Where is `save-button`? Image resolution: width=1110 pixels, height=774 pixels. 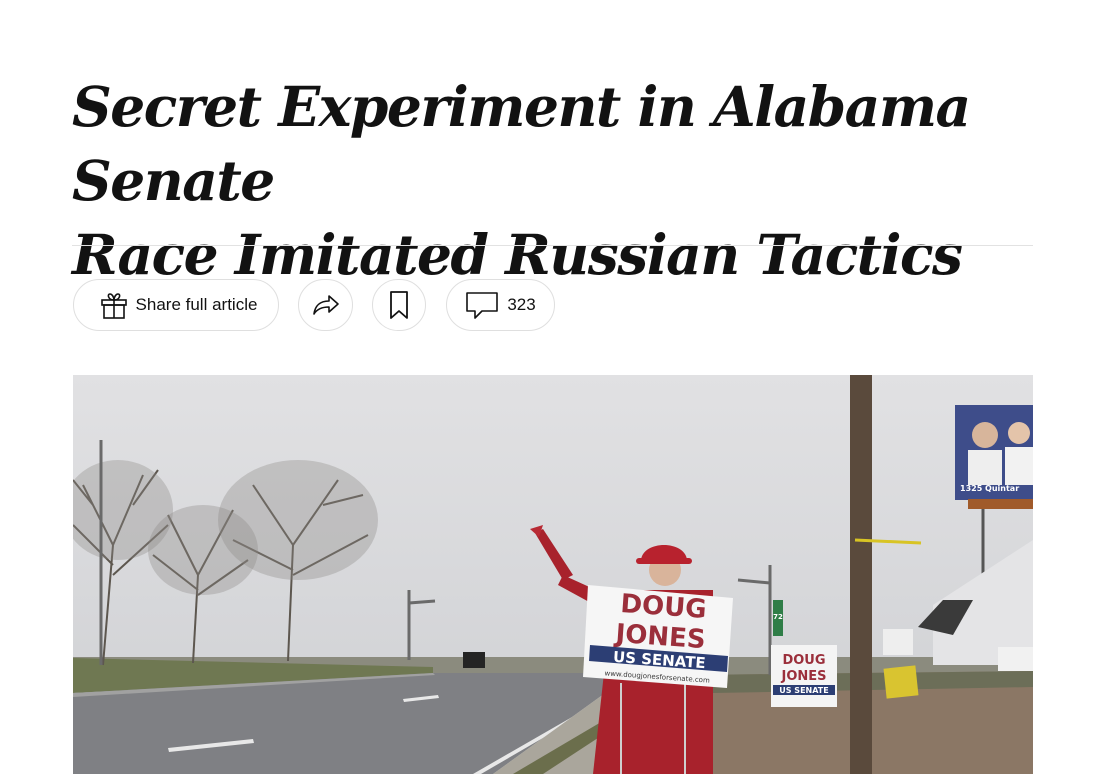 save-button is located at coordinates (399, 305).